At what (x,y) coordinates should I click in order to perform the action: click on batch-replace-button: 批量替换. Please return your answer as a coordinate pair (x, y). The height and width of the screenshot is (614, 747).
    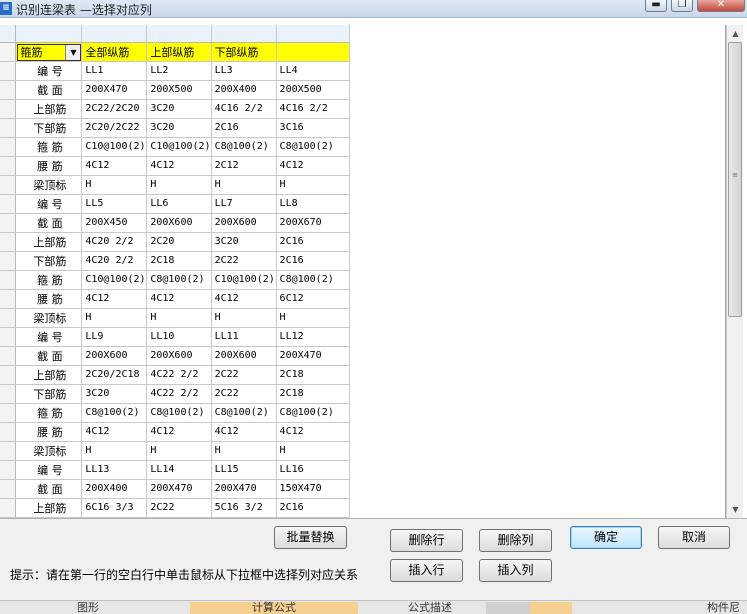
    Looking at the image, I should click on (310, 537).